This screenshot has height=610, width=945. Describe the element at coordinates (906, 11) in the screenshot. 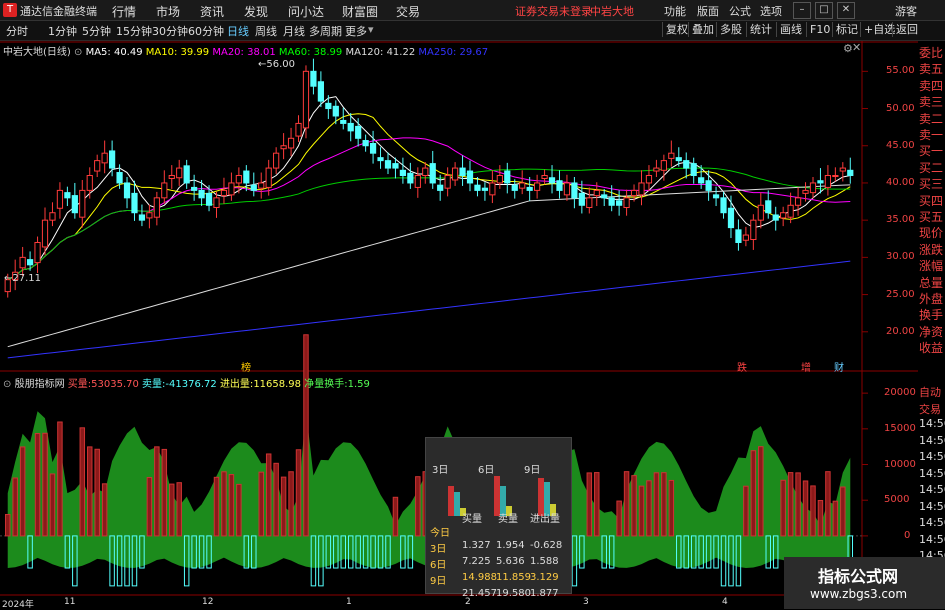

I see `guest-user: 游客` at that location.